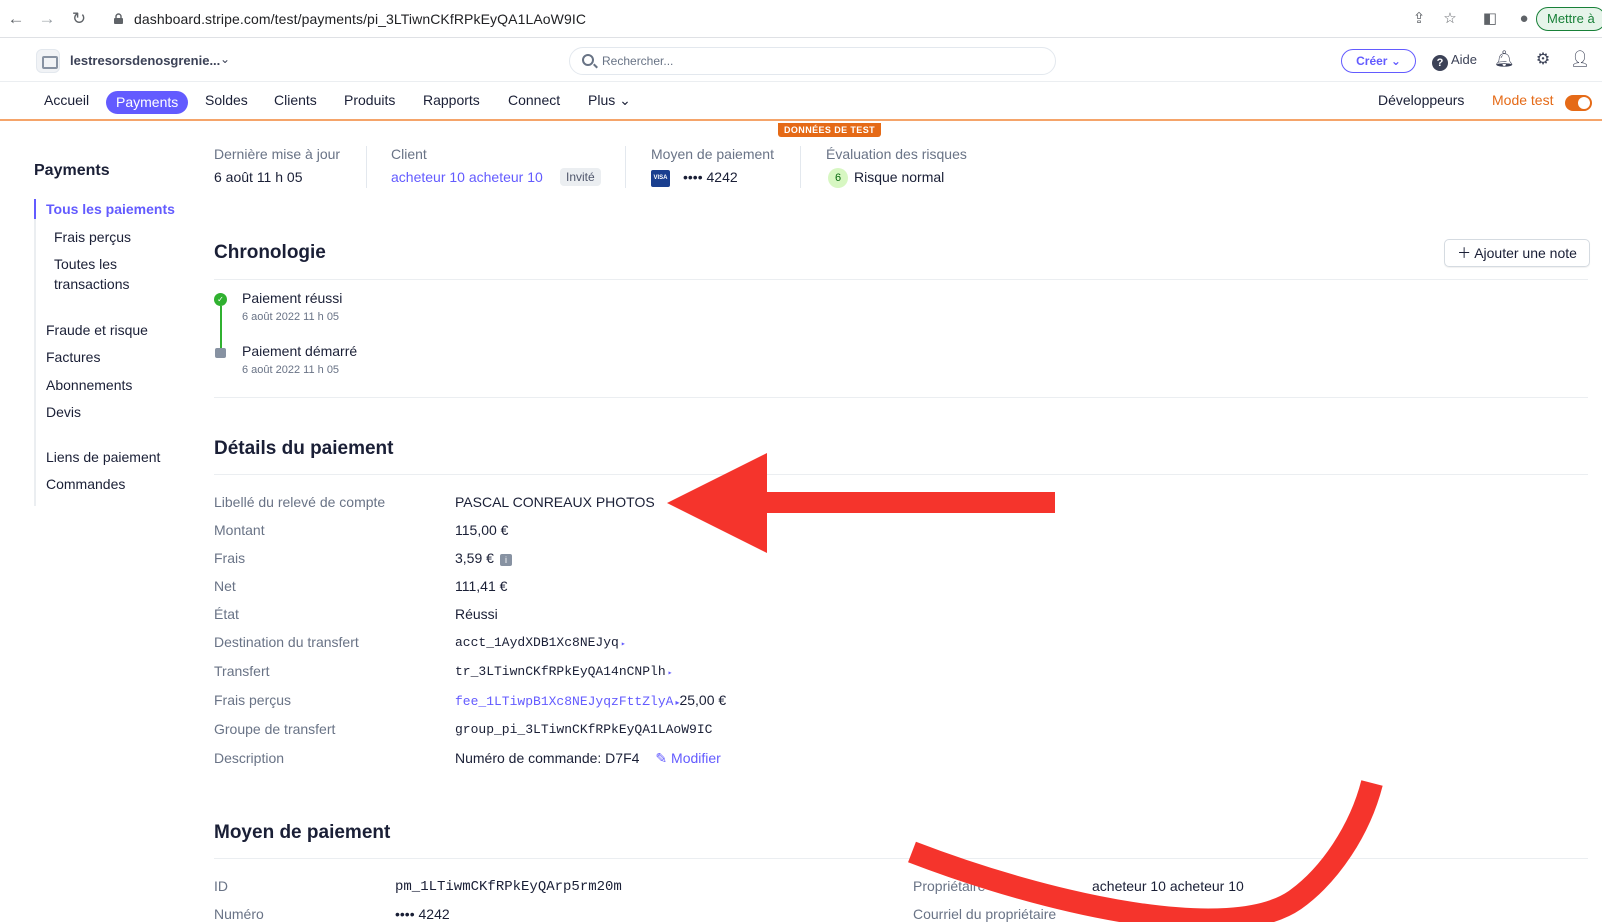  What do you see at coordinates (103, 457) in the screenshot?
I see `sidebar-item-payment-links: Liens de paiement` at bounding box center [103, 457].